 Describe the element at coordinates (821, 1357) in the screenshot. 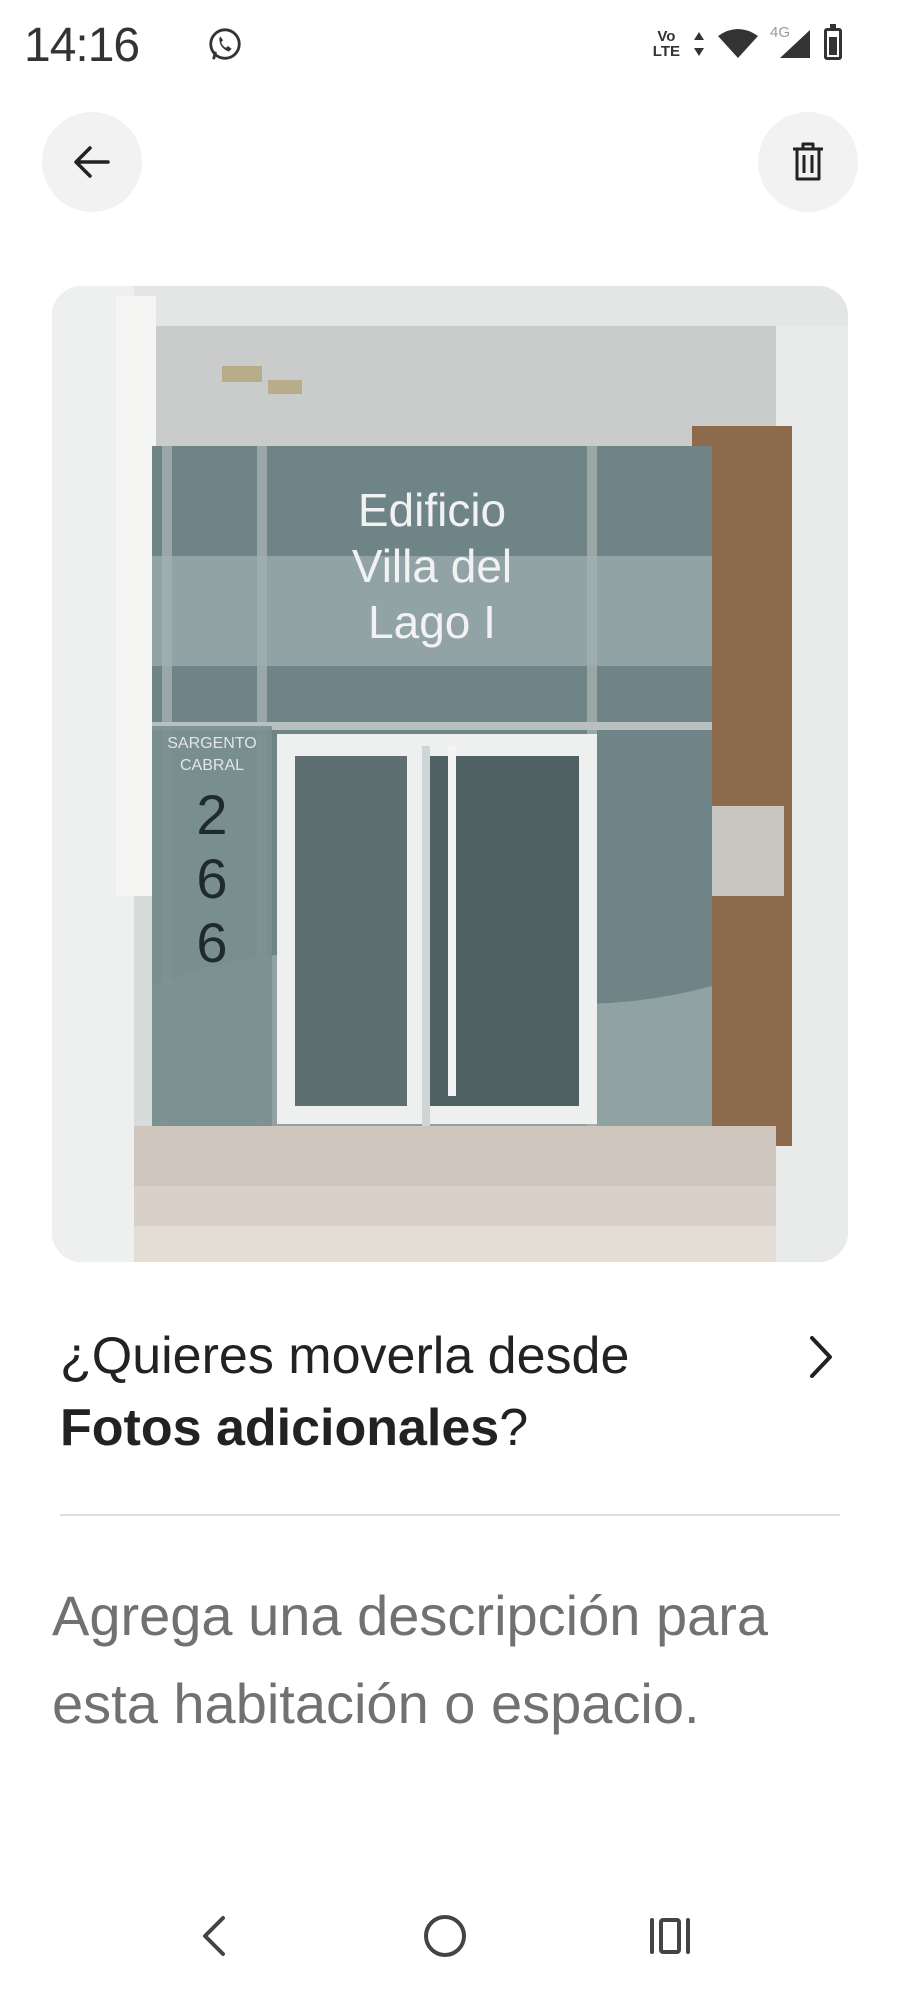

I see `chevron-right-icon` at that location.